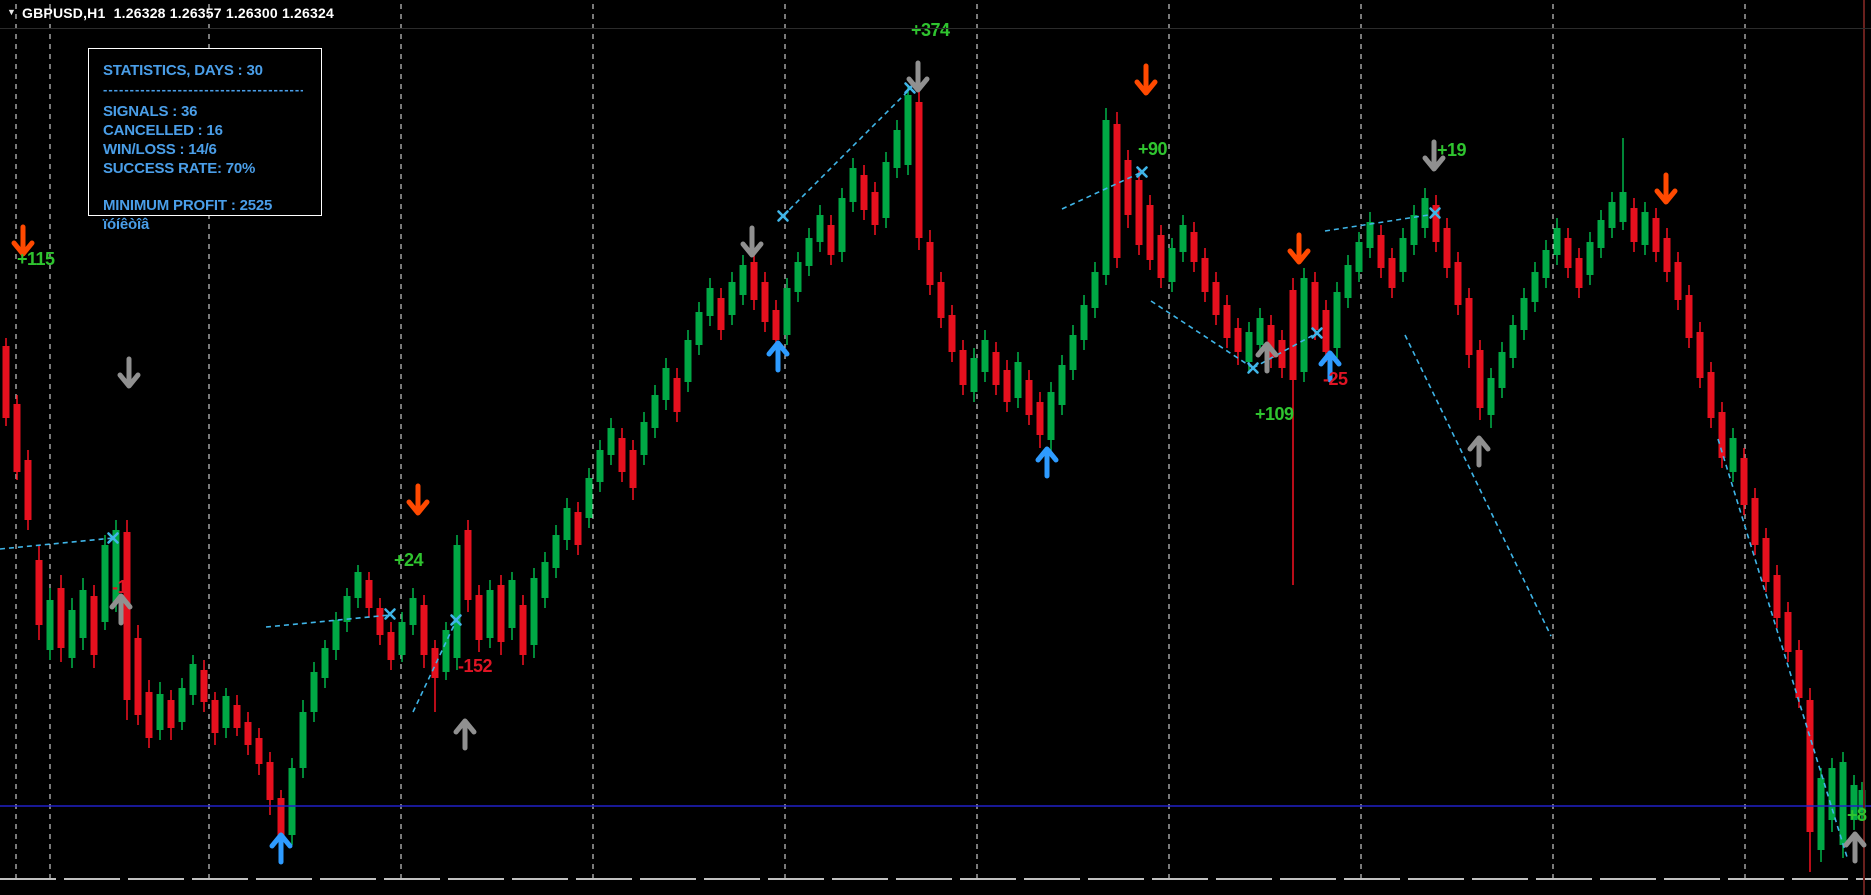 Image resolution: width=1871 pixels, height=895 pixels. I want to click on profit-label: -25, so click(1335, 379).